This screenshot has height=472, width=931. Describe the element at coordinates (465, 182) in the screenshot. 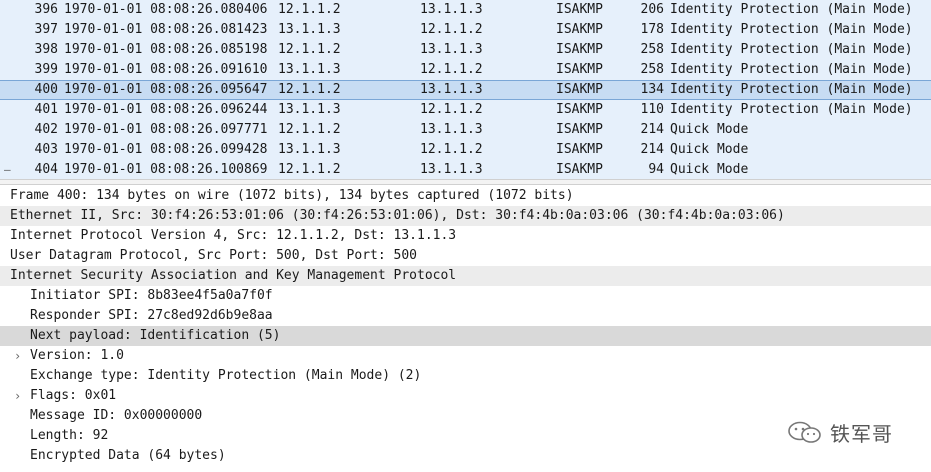

I see `pane-splitter` at that location.